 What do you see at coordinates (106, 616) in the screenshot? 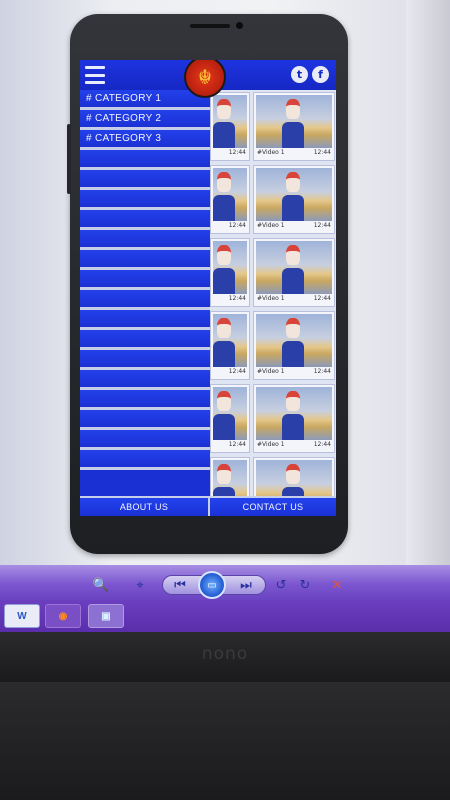
I see `photo-viewer-taskbar-icon: ▣` at bounding box center [106, 616].